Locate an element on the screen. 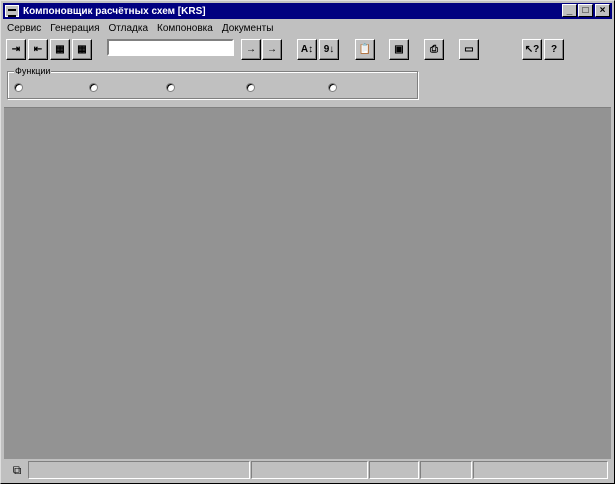 Image resolution: width=615 pixels, height=484 pixels. minimize-button: _ is located at coordinates (569, 10).